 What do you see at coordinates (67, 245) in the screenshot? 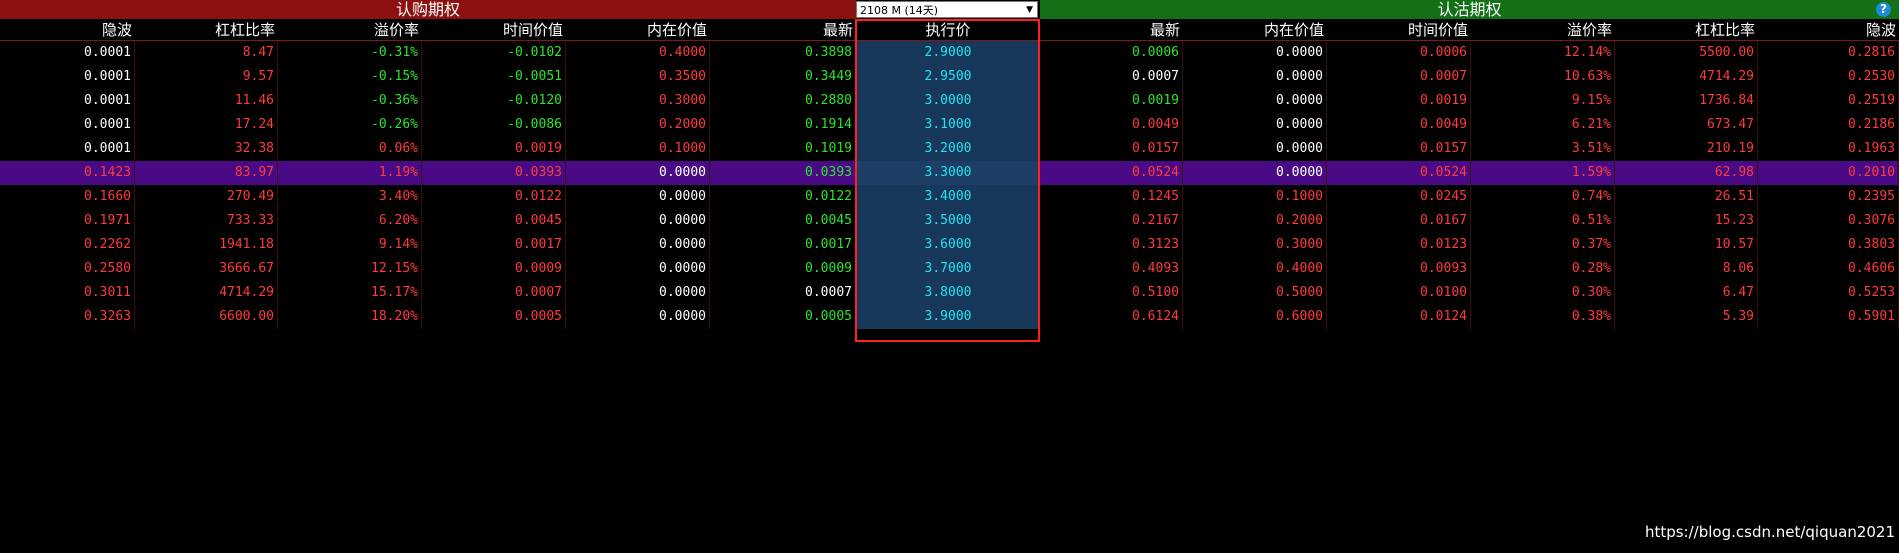
I see `call-cell-iv: 0.2262` at bounding box center [67, 245].